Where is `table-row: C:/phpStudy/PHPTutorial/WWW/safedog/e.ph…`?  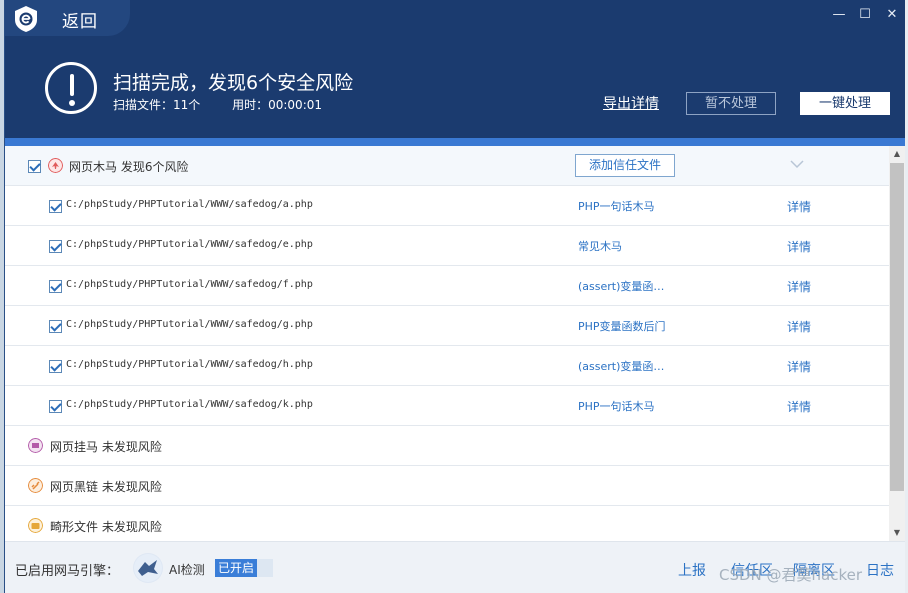 table-row: C:/phpStudy/PHPTutorial/WWW/safedog/e.ph… is located at coordinates (447, 246).